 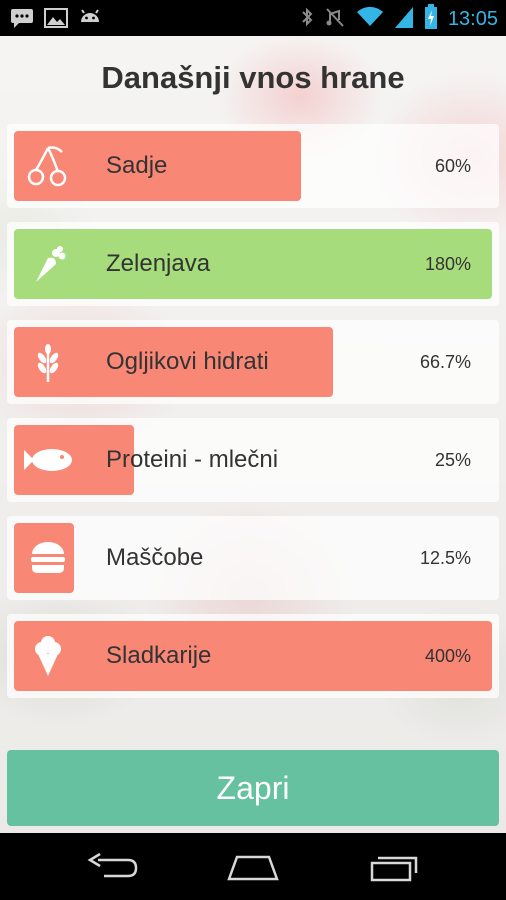 I want to click on food-percent: 66.7%, so click(x=445, y=362).